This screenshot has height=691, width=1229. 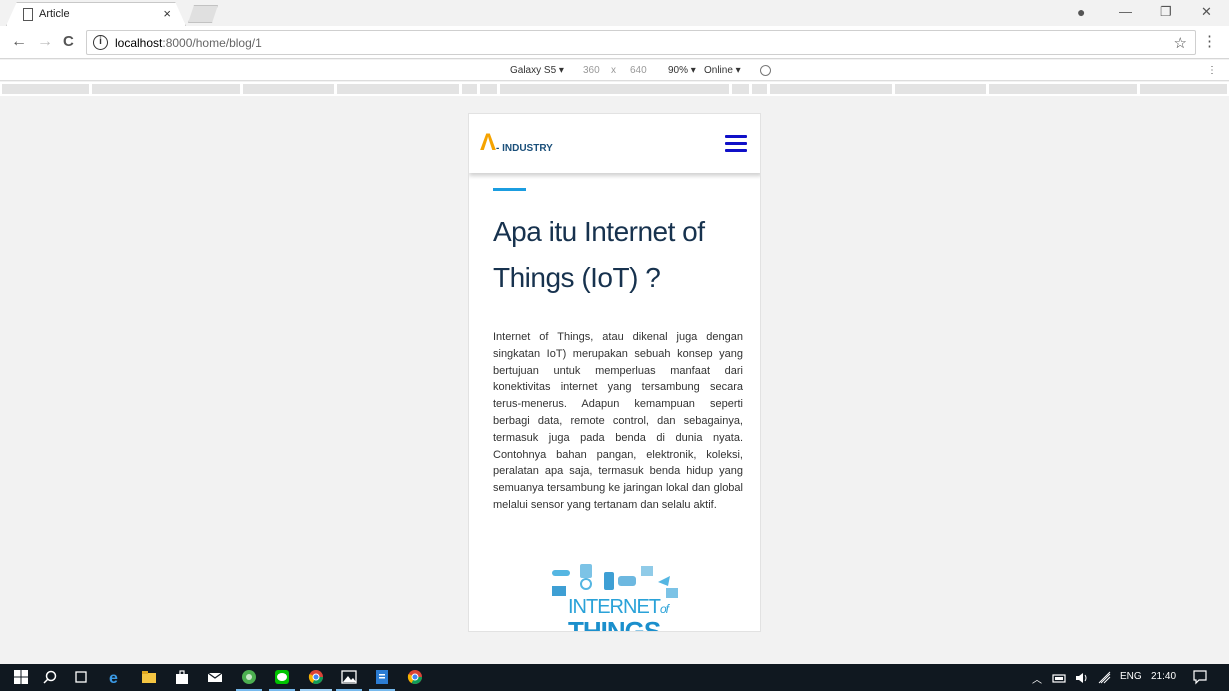 I want to click on logo-text: - INDUSTRY, so click(x=524, y=148).